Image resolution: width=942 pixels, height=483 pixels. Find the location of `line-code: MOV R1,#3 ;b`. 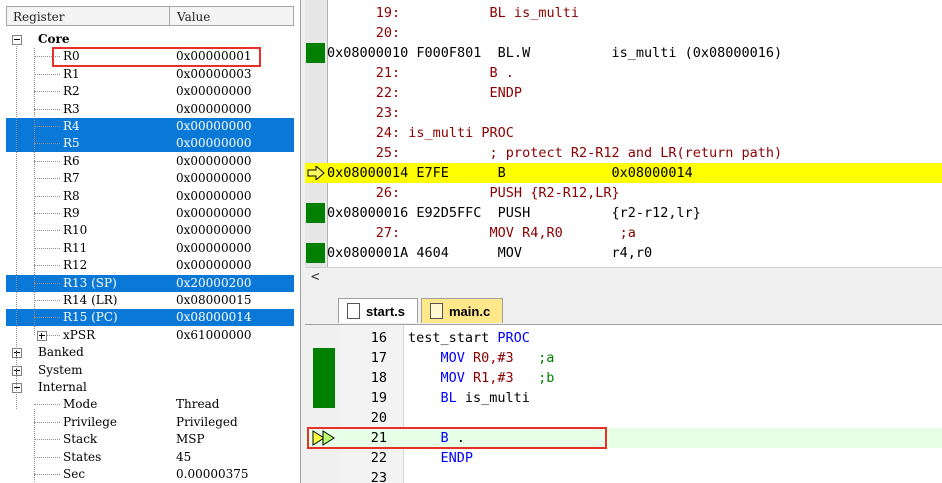

line-code: MOV R1,#3 ;b is located at coordinates (481, 378).